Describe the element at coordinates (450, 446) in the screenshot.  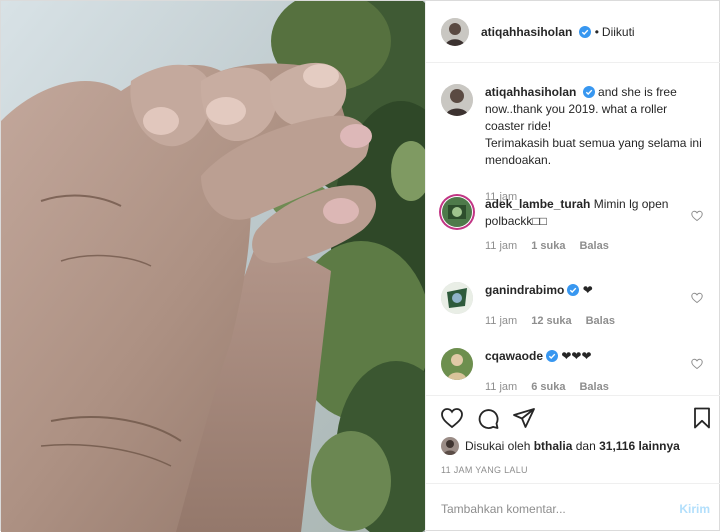
I see `liker-avatar` at that location.